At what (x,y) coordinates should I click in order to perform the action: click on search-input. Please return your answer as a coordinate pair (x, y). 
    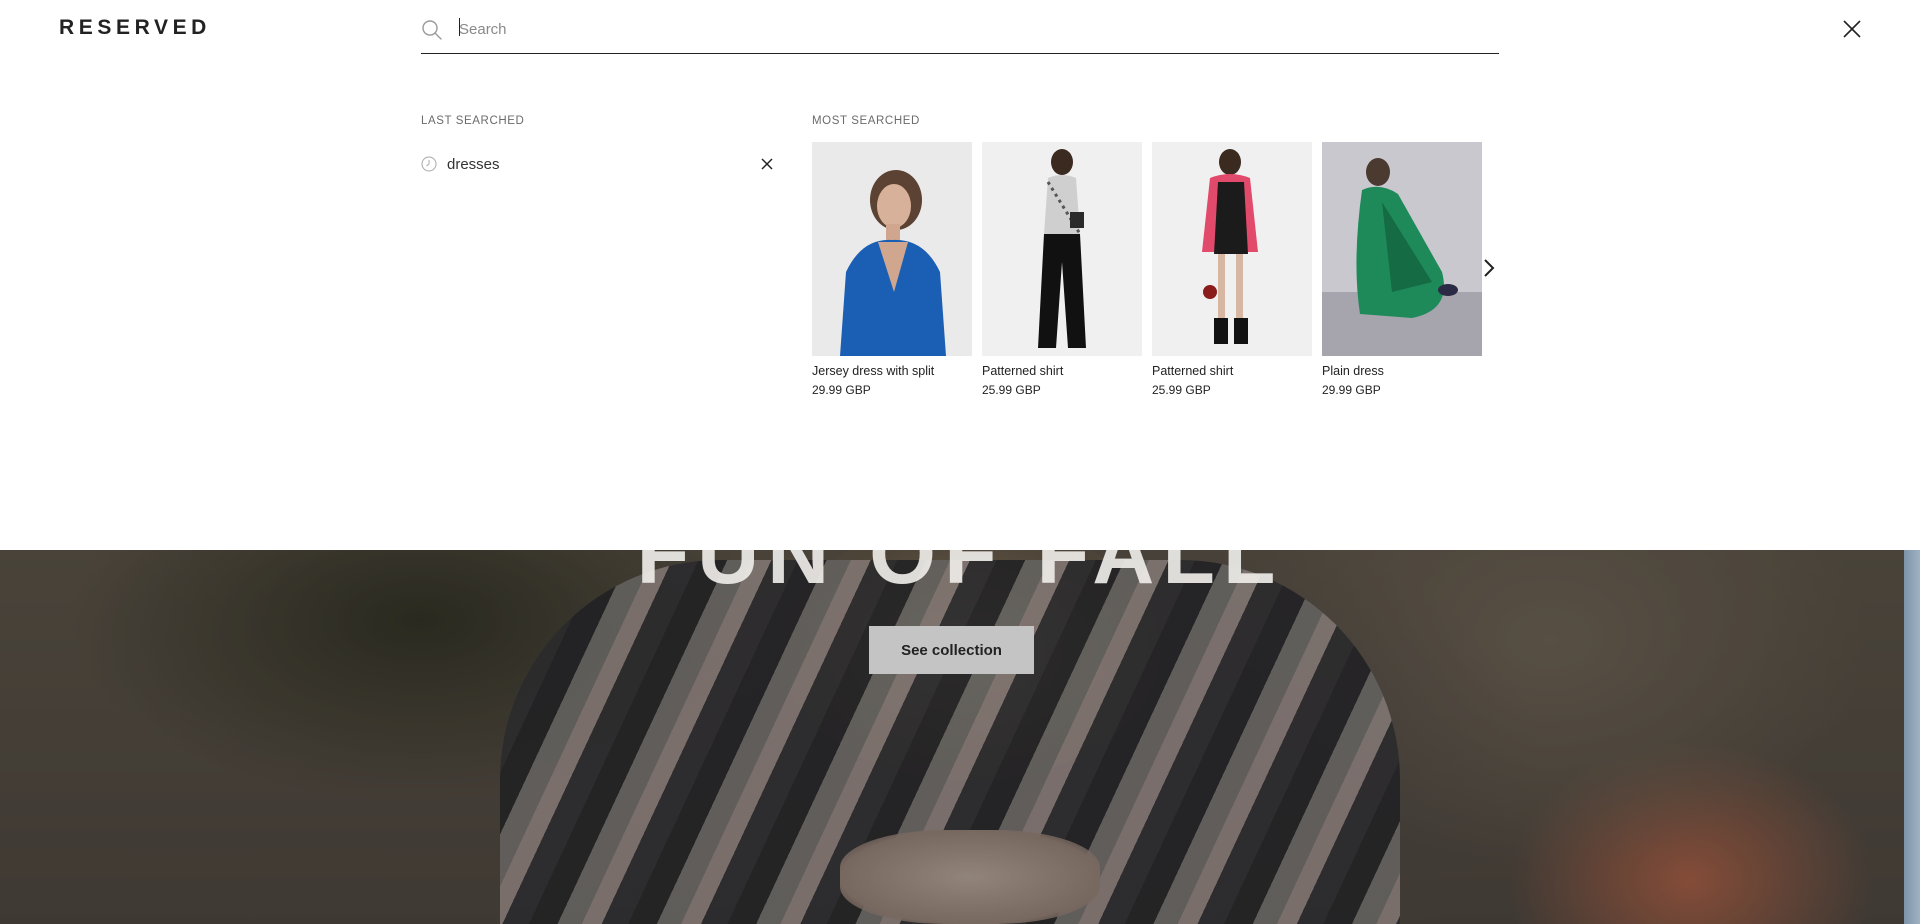
    Looking at the image, I should click on (959, 29).